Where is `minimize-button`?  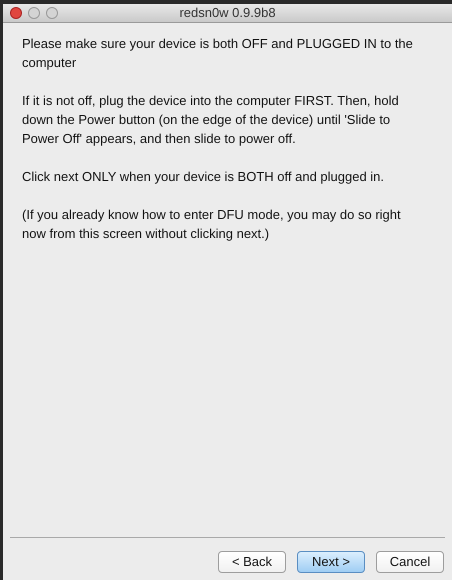 minimize-button is located at coordinates (34, 13).